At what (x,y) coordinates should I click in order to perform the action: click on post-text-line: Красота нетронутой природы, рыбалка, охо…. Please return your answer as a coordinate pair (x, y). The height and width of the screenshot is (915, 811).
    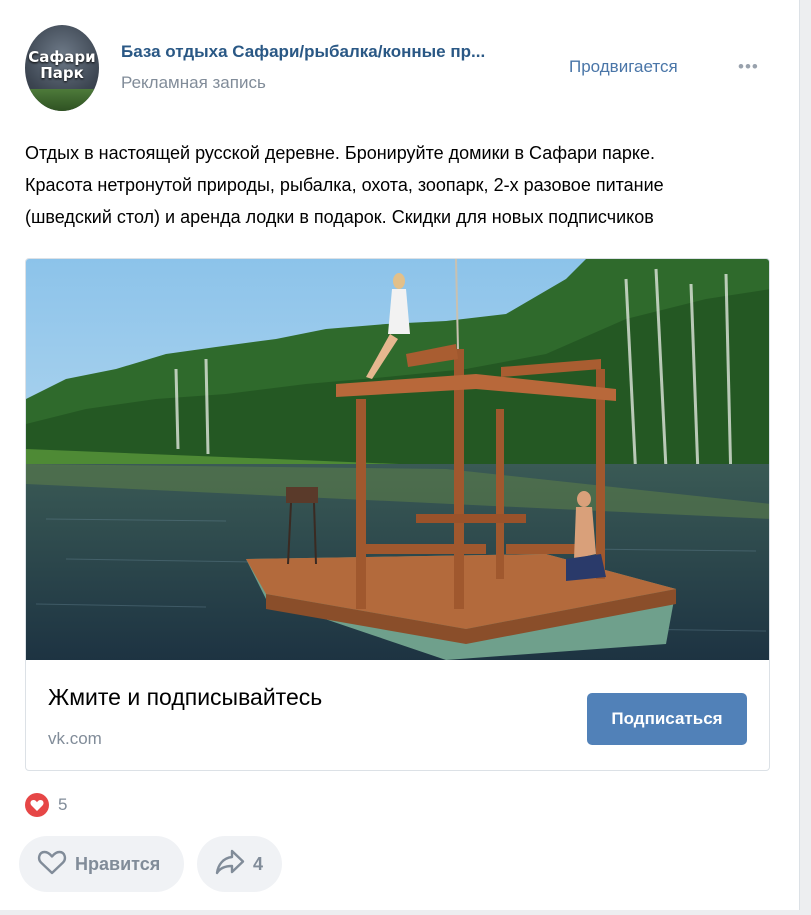
    Looking at the image, I should click on (344, 185).